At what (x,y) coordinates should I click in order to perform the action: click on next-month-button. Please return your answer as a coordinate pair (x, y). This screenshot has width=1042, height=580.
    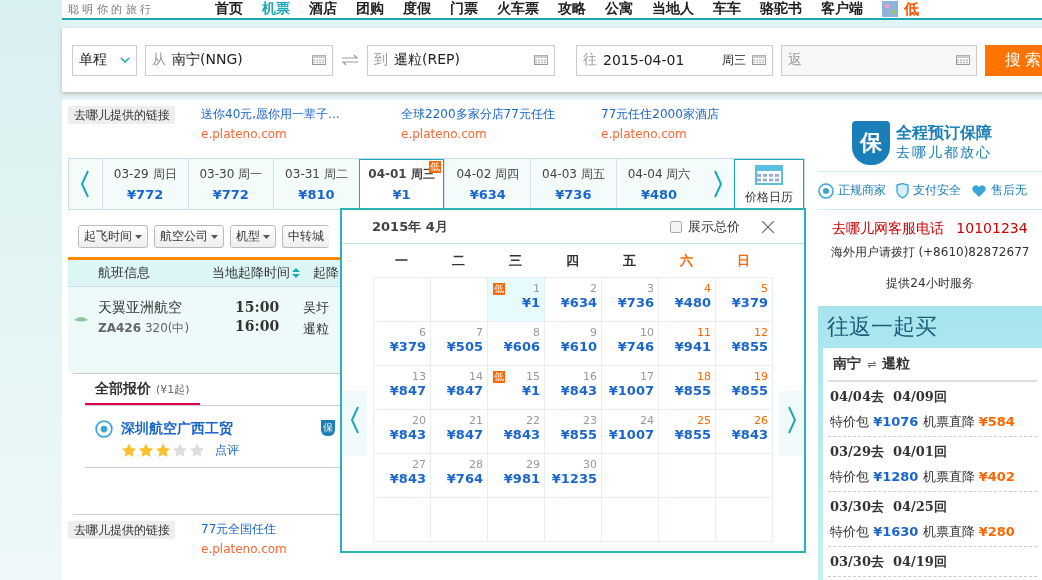
    Looking at the image, I should click on (791, 423).